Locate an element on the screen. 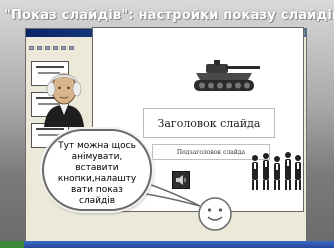 This screenshot has width=334, height=248. tank-icon is located at coordinates (227, 75).